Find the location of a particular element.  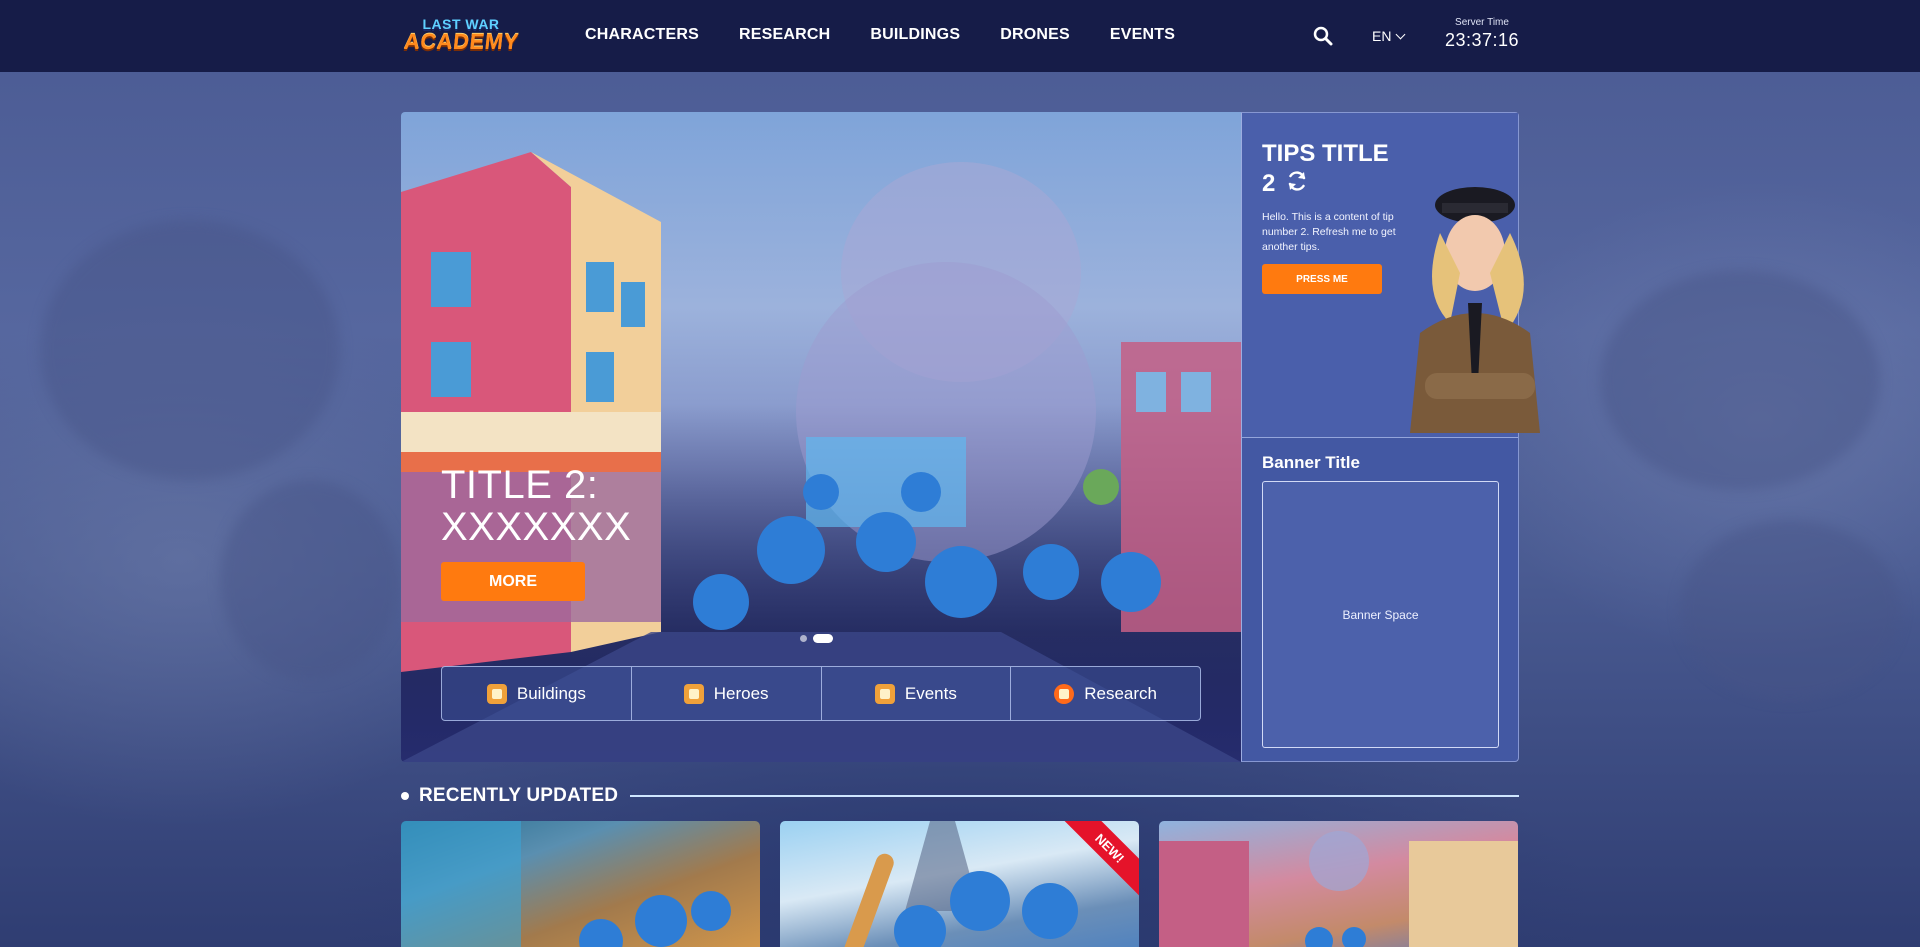

recent-cards: NEW! is located at coordinates (959, 884).